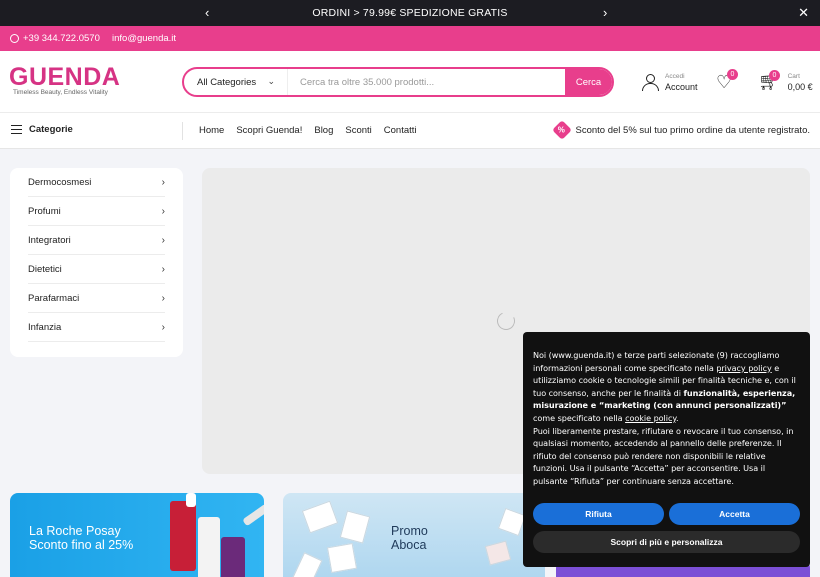 Image resolution: width=820 pixels, height=577 pixels. I want to click on nav-link-blog: Blog, so click(323, 130).